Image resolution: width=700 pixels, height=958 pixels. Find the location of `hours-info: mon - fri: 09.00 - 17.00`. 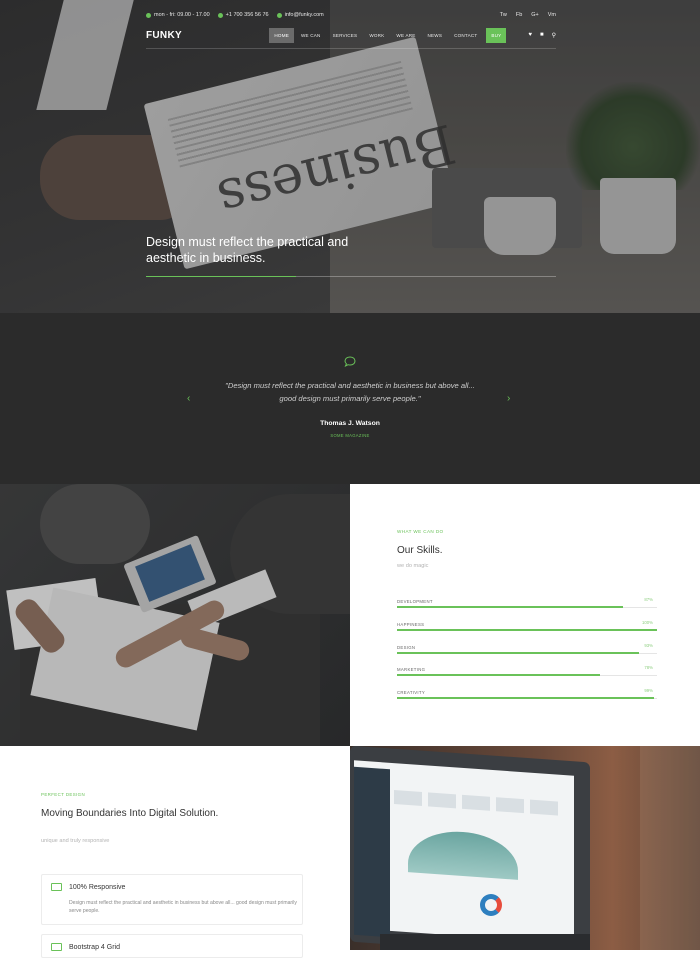

hours-info: mon - fri: 09.00 - 17.00 is located at coordinates (178, 15).